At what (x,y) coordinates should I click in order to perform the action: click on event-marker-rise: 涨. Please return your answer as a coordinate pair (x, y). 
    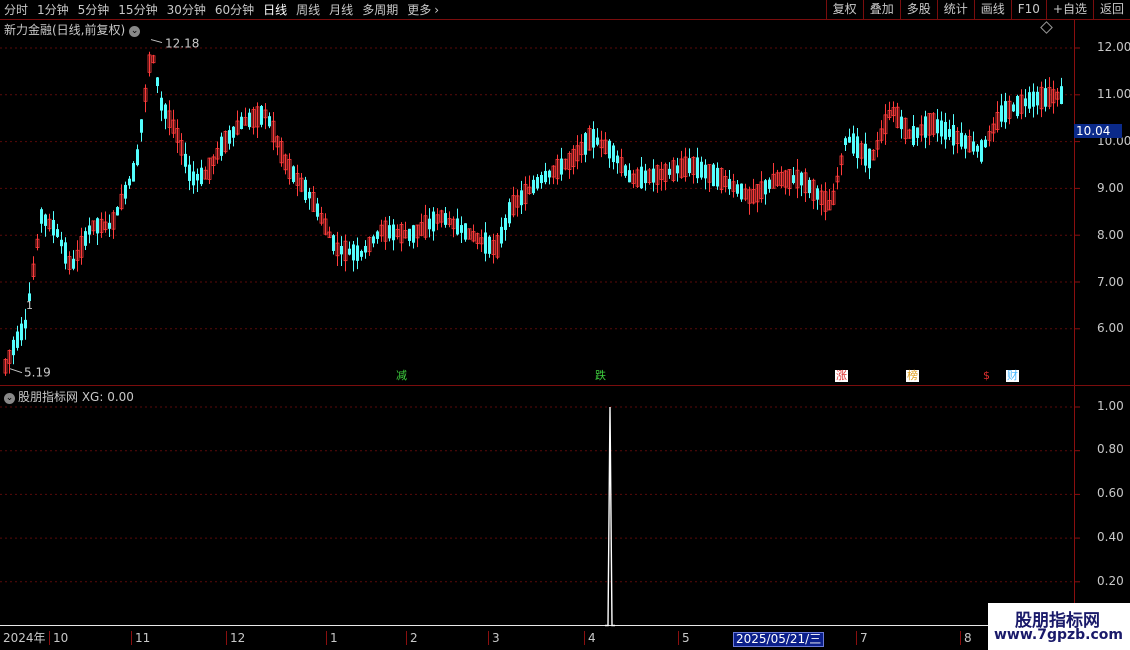
    Looking at the image, I should click on (841, 376).